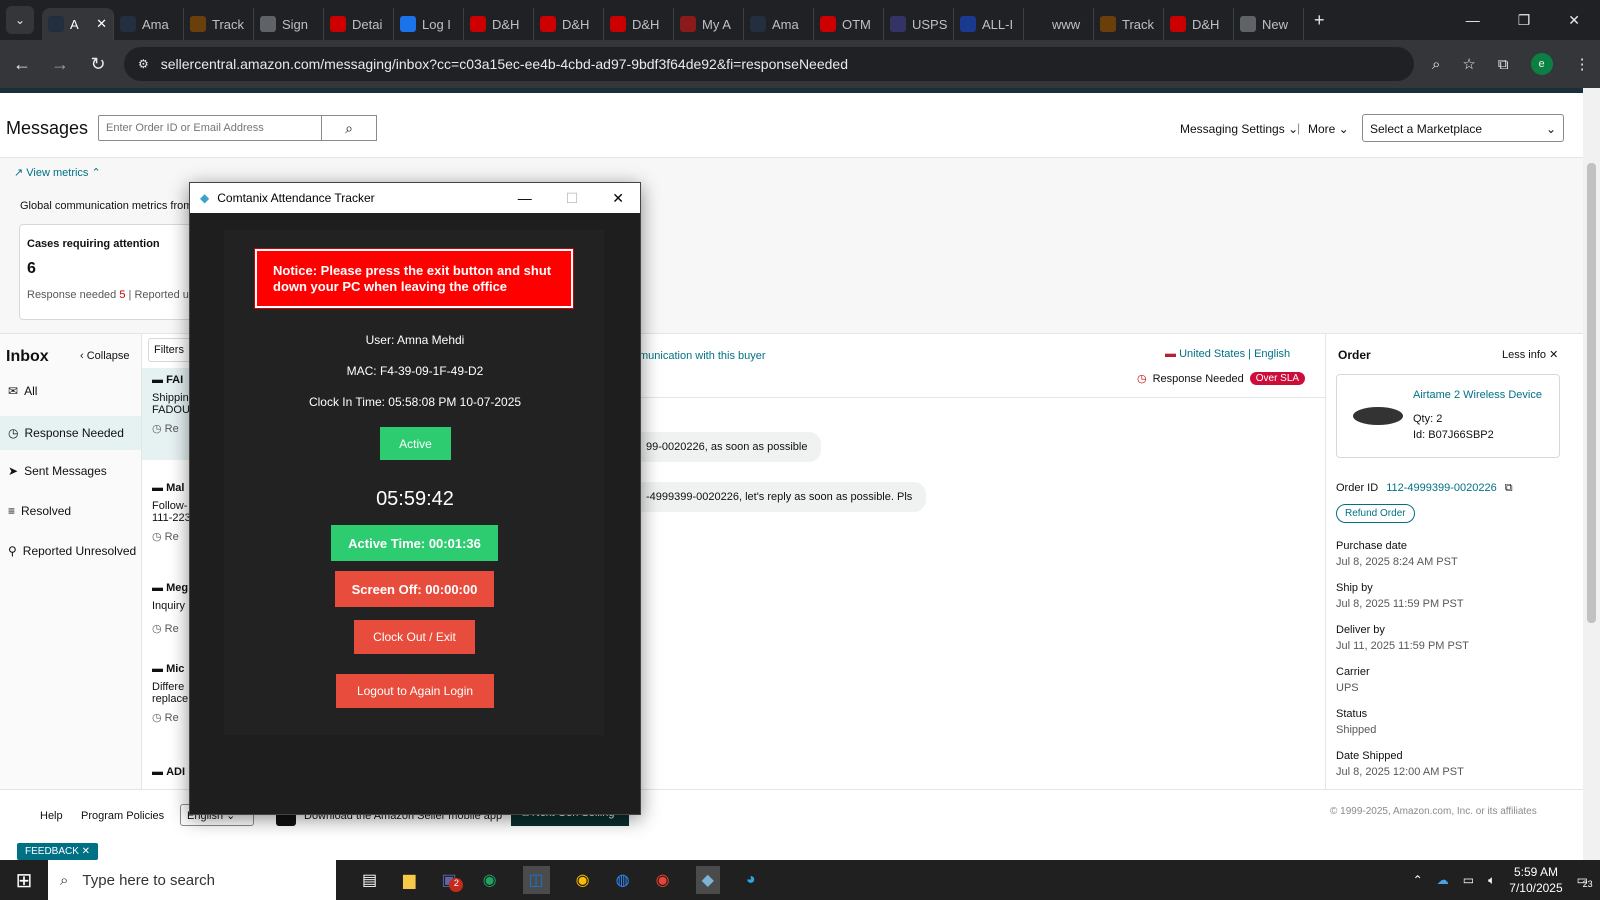 The width and height of the screenshot is (1600, 900). What do you see at coordinates (1468, 64) in the screenshot?
I see `bookmark-star-icon: ☆` at bounding box center [1468, 64].